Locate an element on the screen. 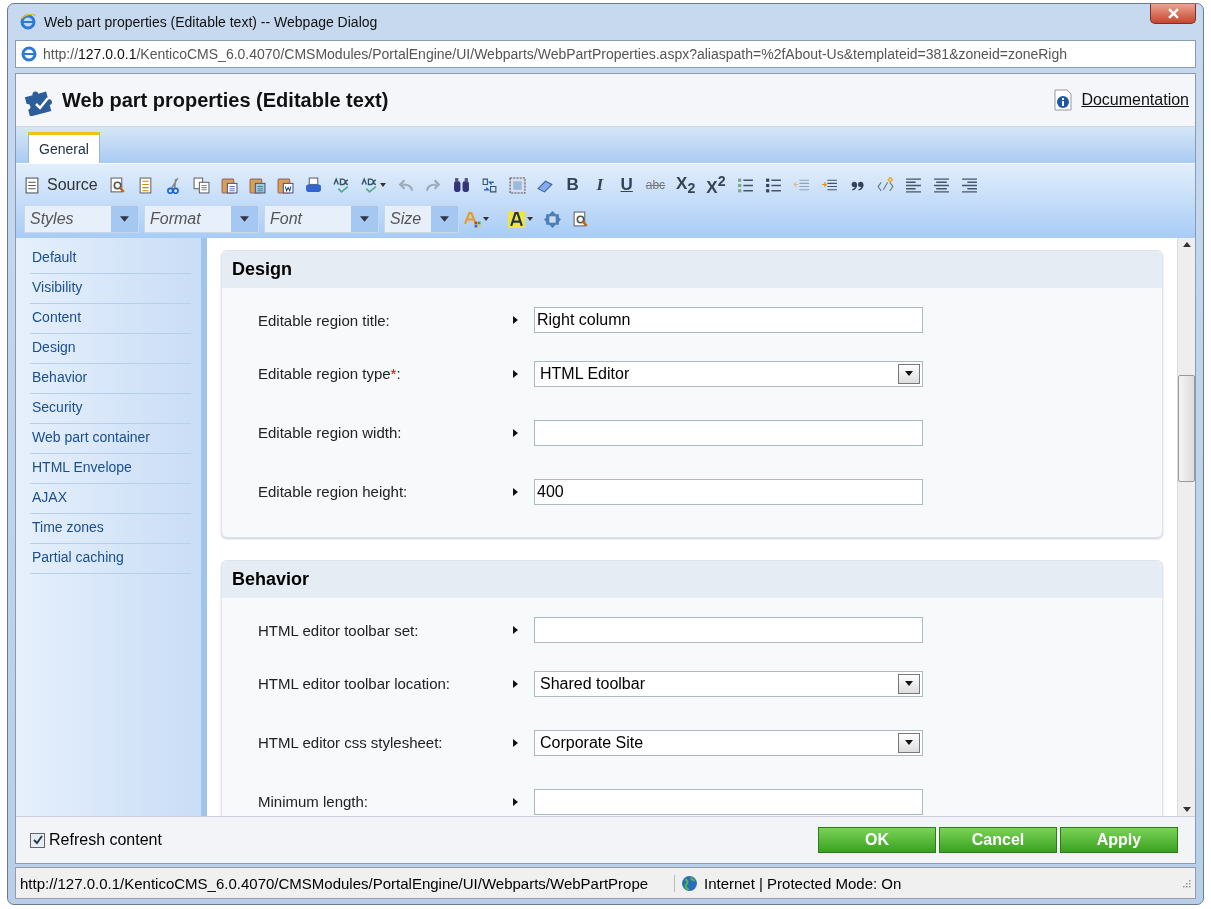 This screenshot has height=909, width=1211. globe-icon is located at coordinates (689, 883).